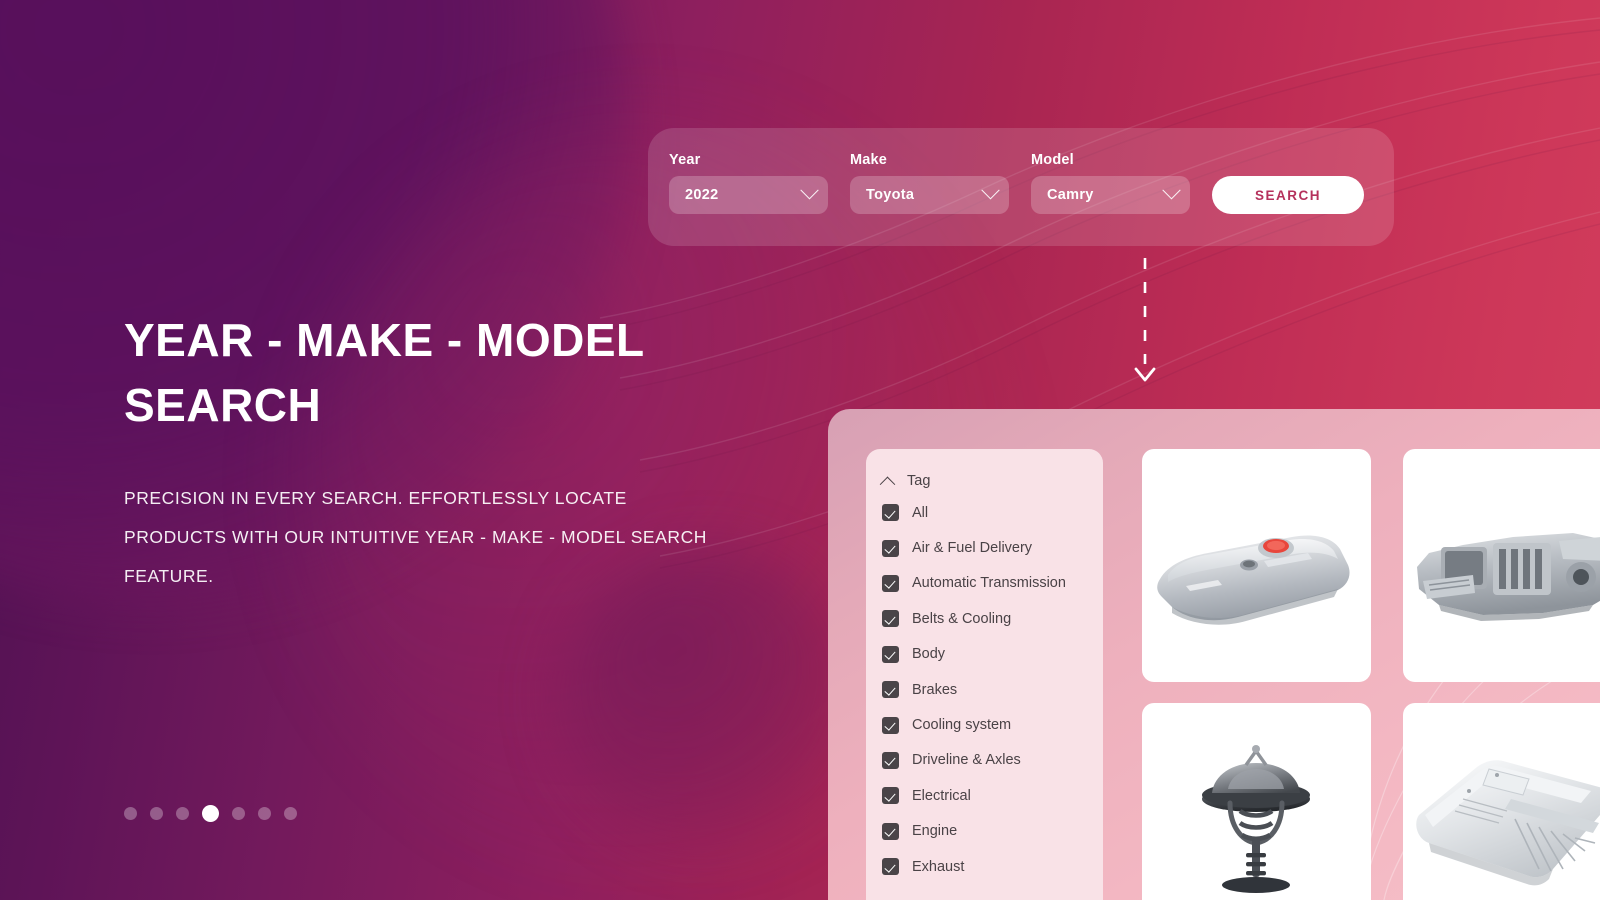 This screenshot has width=1600, height=900. I want to click on tag-filter-item: Air & Fuel Delivery, so click(984, 547).